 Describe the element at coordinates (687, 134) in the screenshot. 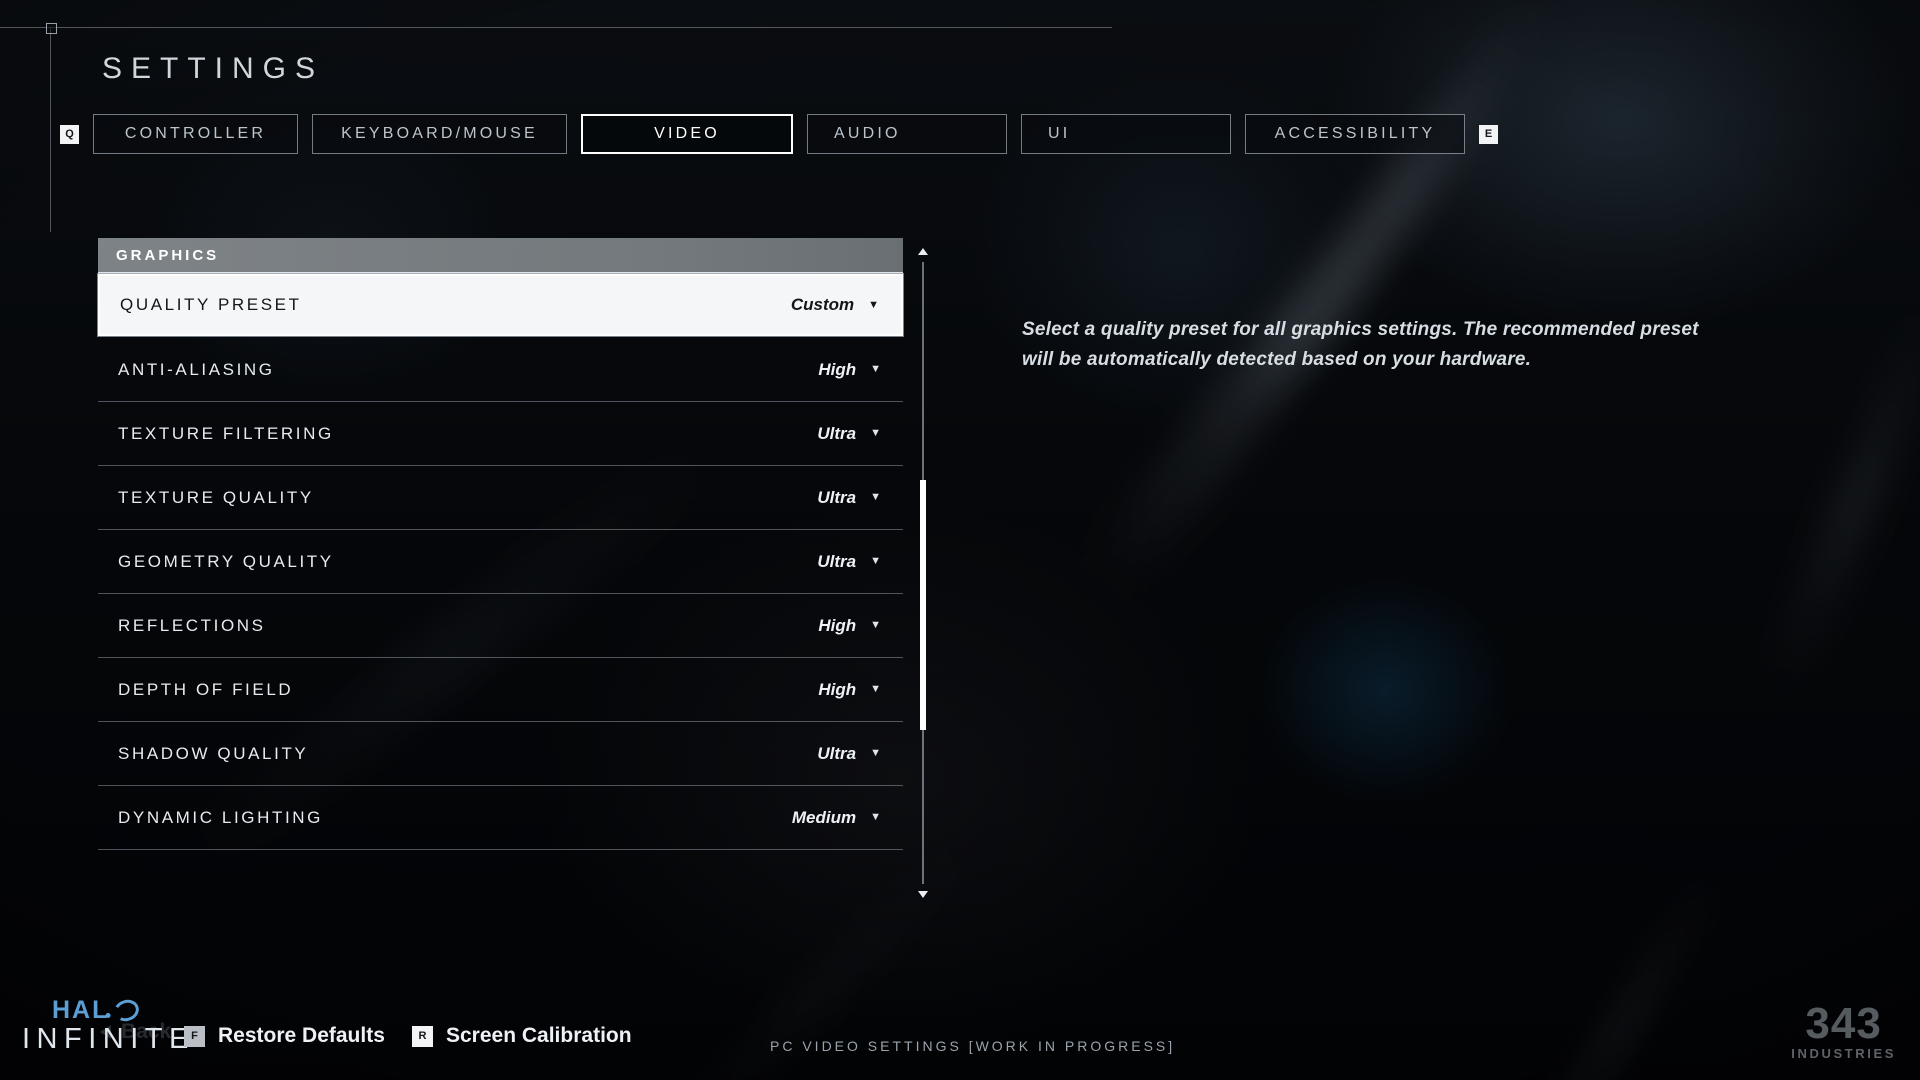

I see `tab-video: VIDEO` at that location.